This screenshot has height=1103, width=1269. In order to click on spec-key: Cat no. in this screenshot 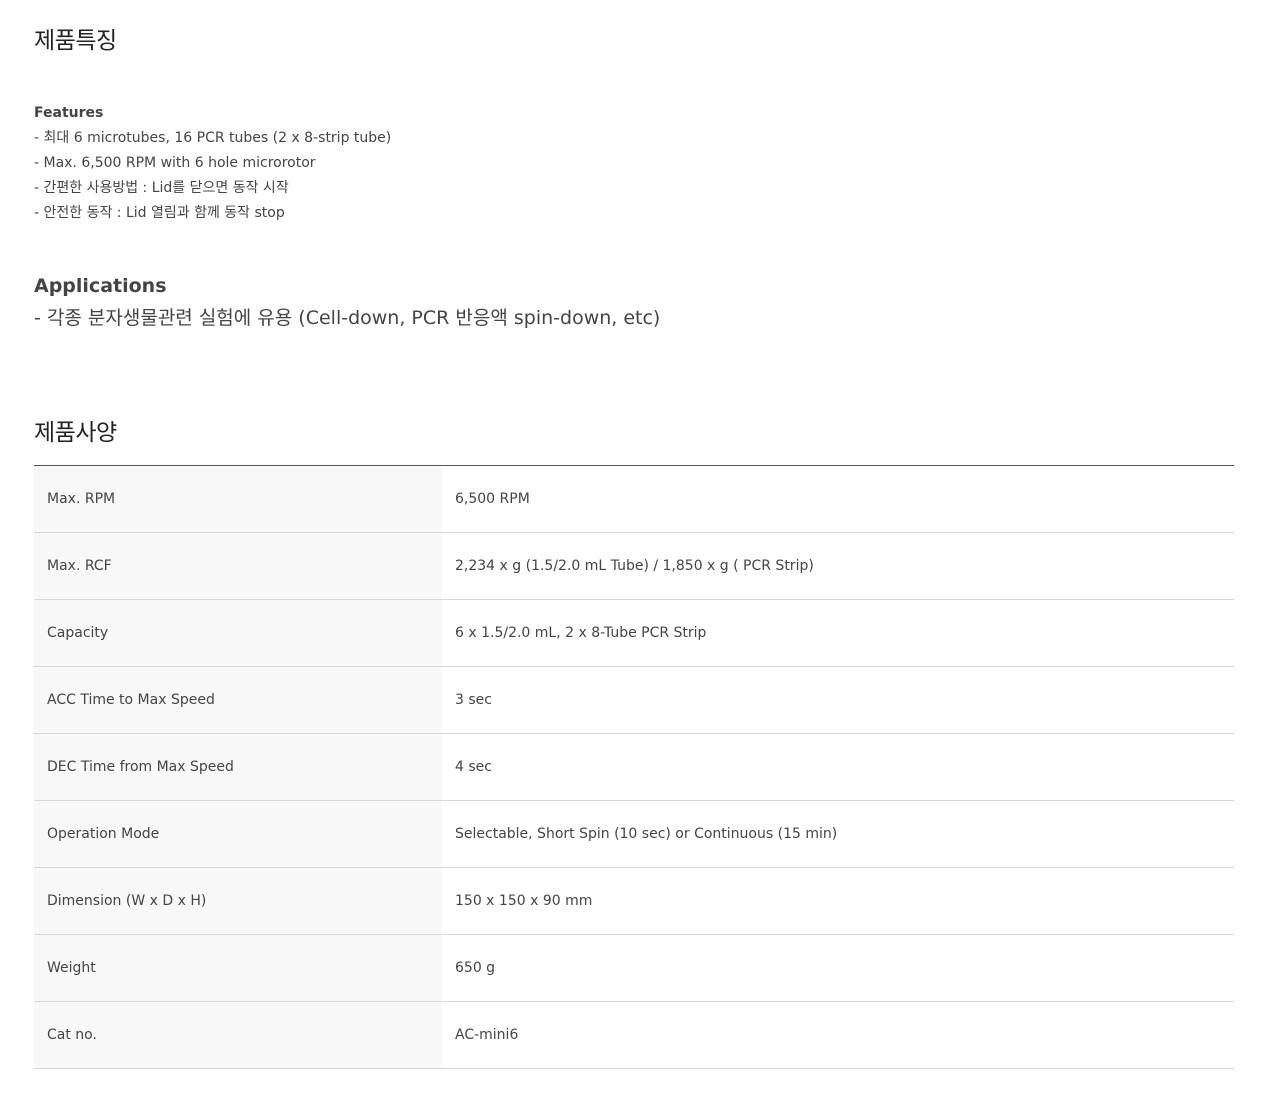, I will do `click(238, 1035)`.